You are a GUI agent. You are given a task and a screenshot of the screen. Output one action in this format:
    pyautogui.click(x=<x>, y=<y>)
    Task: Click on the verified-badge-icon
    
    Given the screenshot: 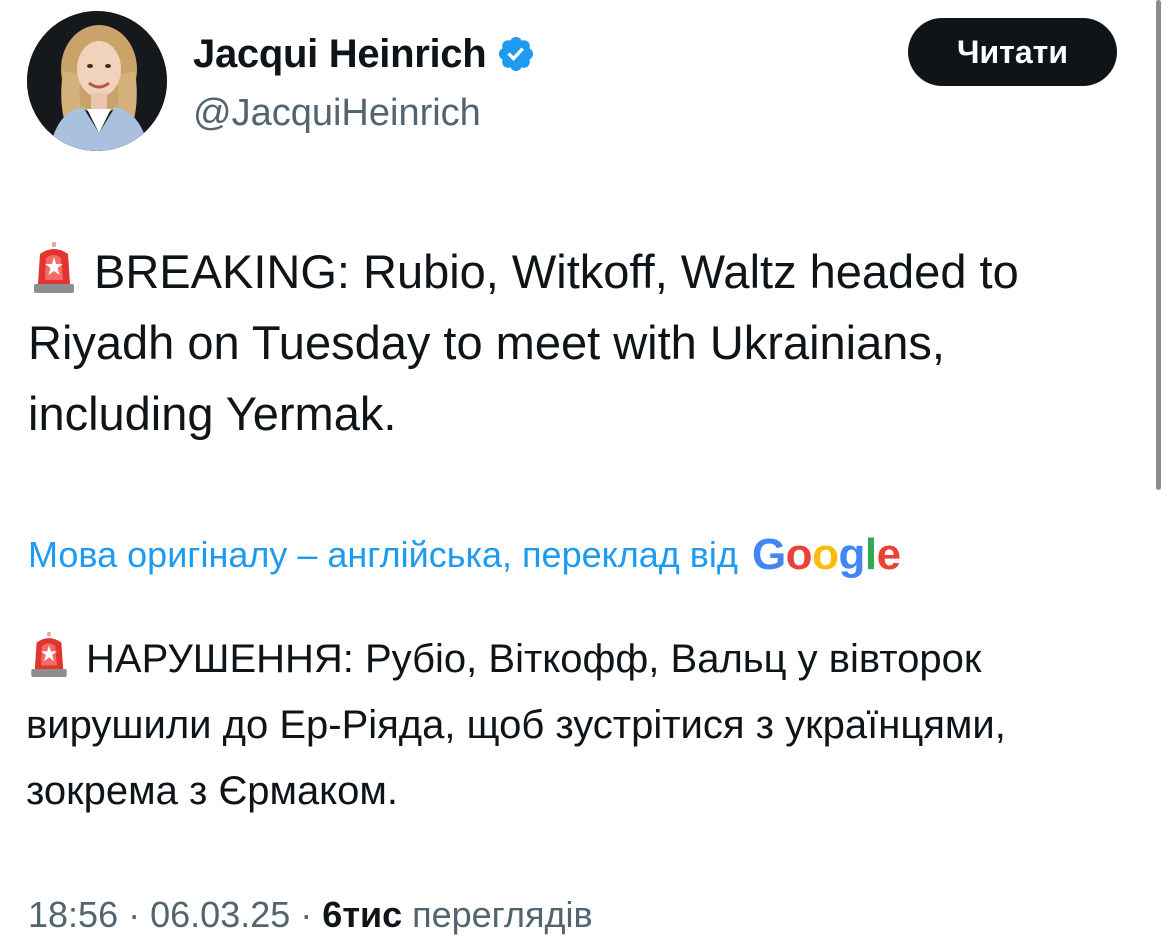 What is the action you would take?
    pyautogui.click(x=516, y=54)
    